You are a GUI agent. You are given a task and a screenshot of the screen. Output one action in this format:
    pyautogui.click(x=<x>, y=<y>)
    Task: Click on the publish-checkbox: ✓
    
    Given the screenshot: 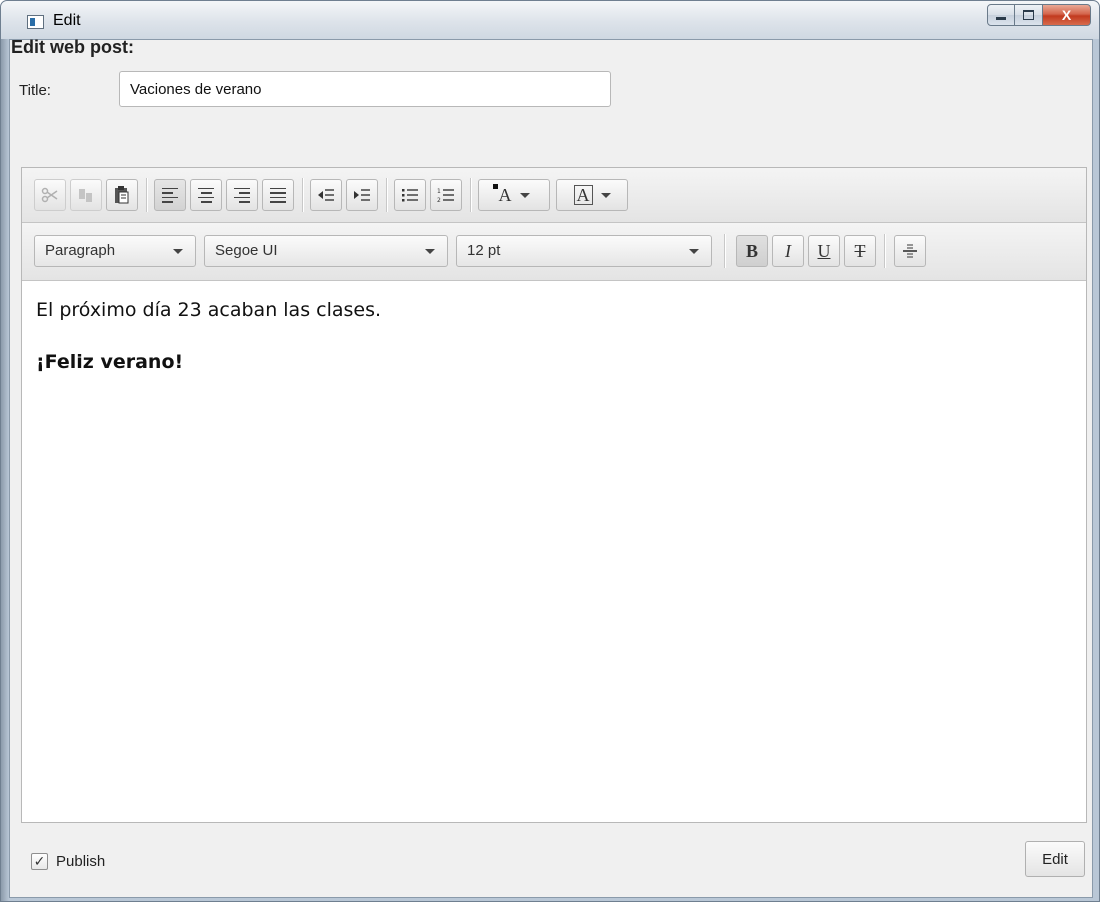 What is the action you would take?
    pyautogui.click(x=39, y=861)
    